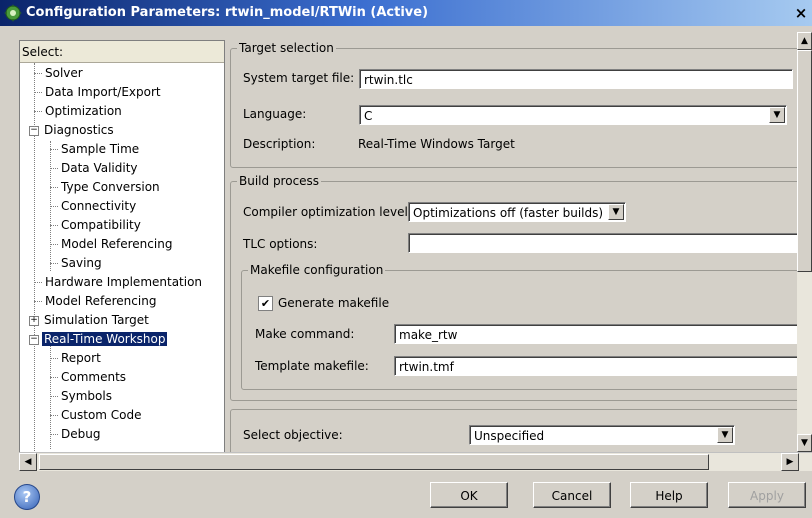  I want to click on tree-guide-line, so click(34, 258).